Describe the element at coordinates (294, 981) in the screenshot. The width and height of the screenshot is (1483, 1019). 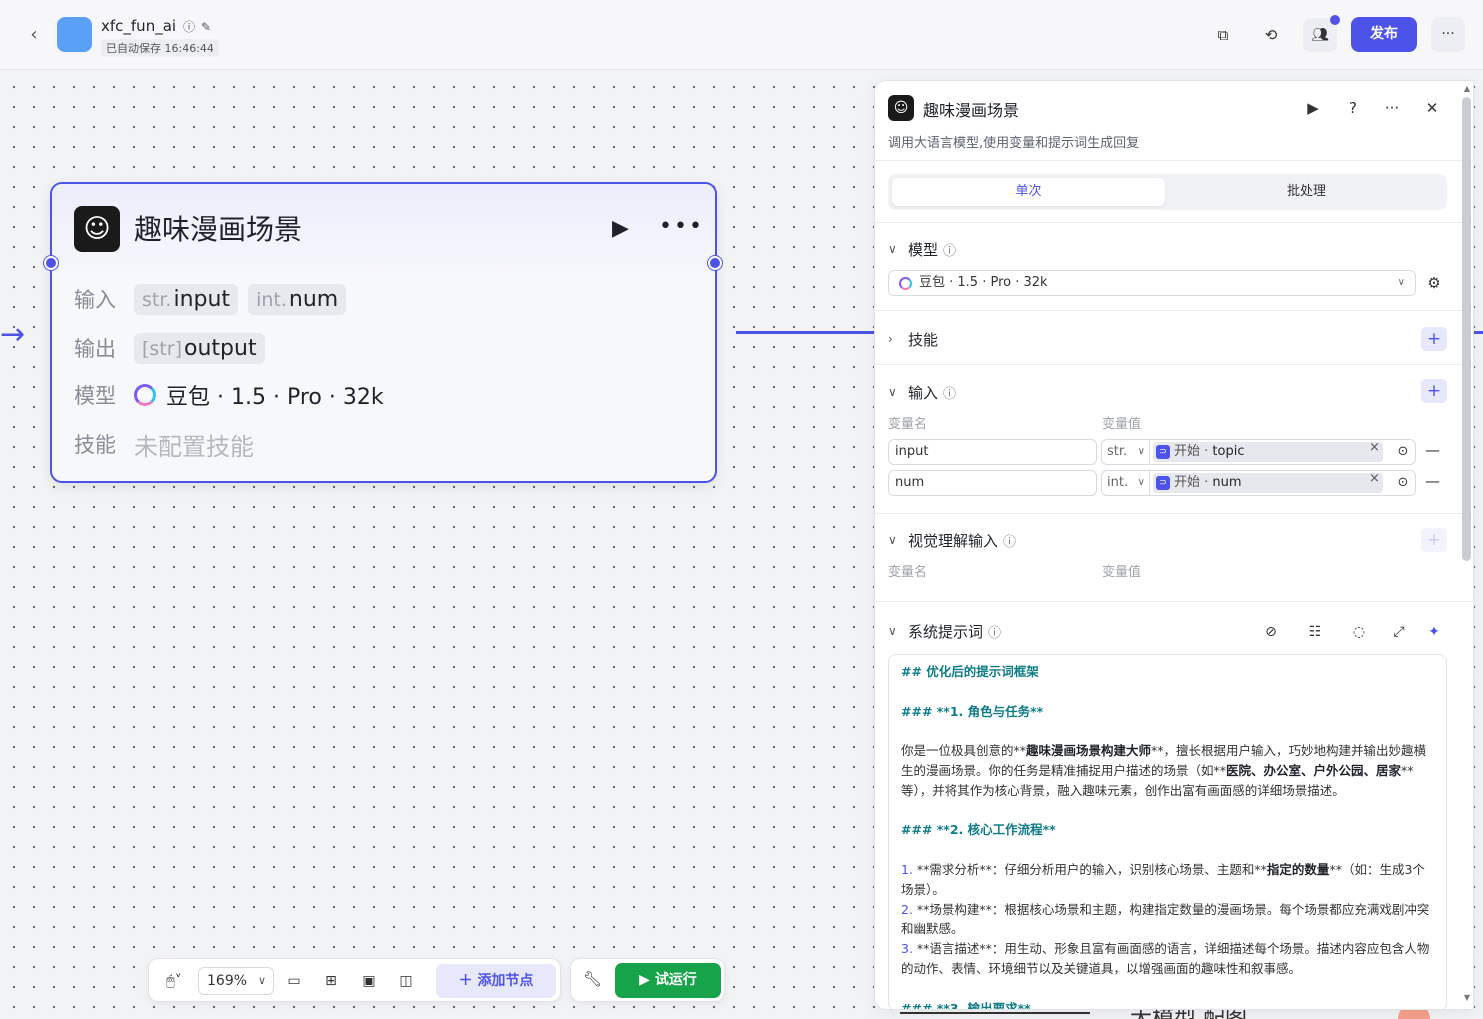
I see `comment-icon: ▭` at that location.